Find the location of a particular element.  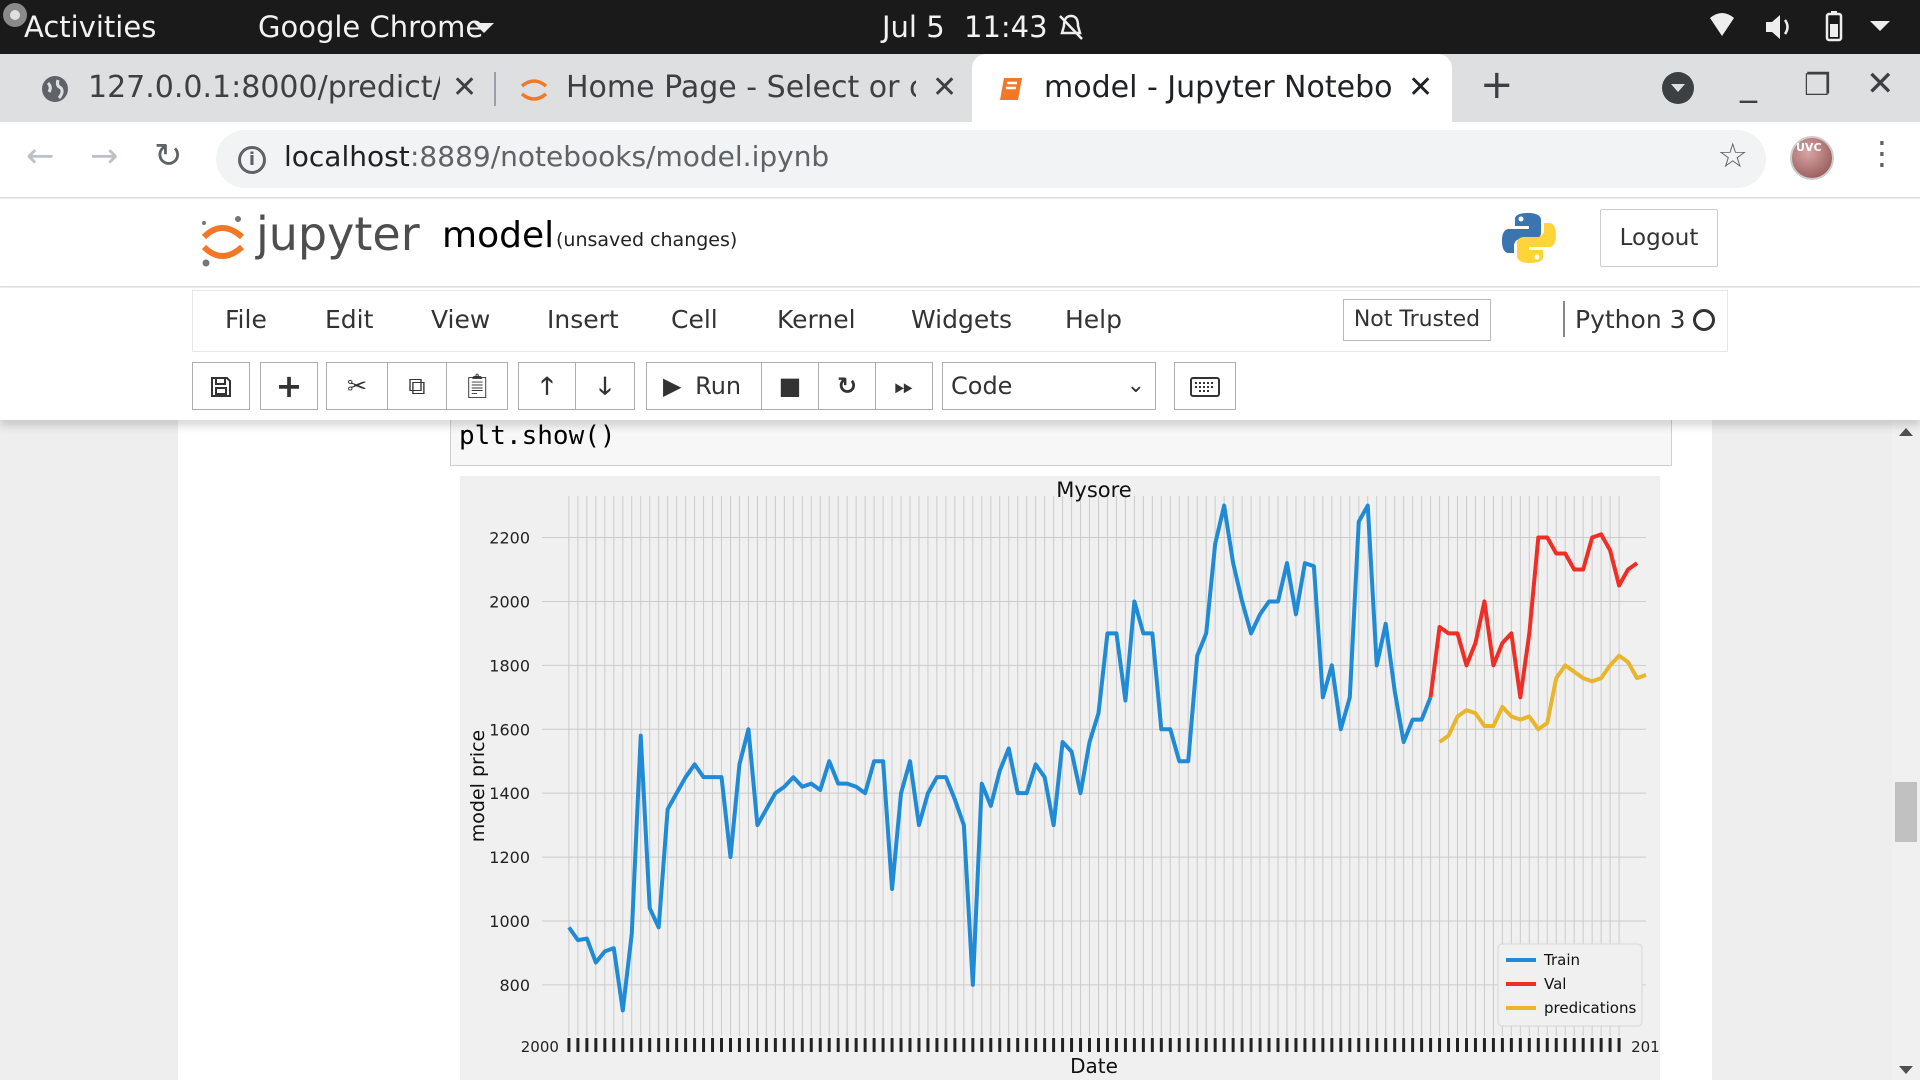

x-tick-label-first: 2000 is located at coordinates (540, 1047).